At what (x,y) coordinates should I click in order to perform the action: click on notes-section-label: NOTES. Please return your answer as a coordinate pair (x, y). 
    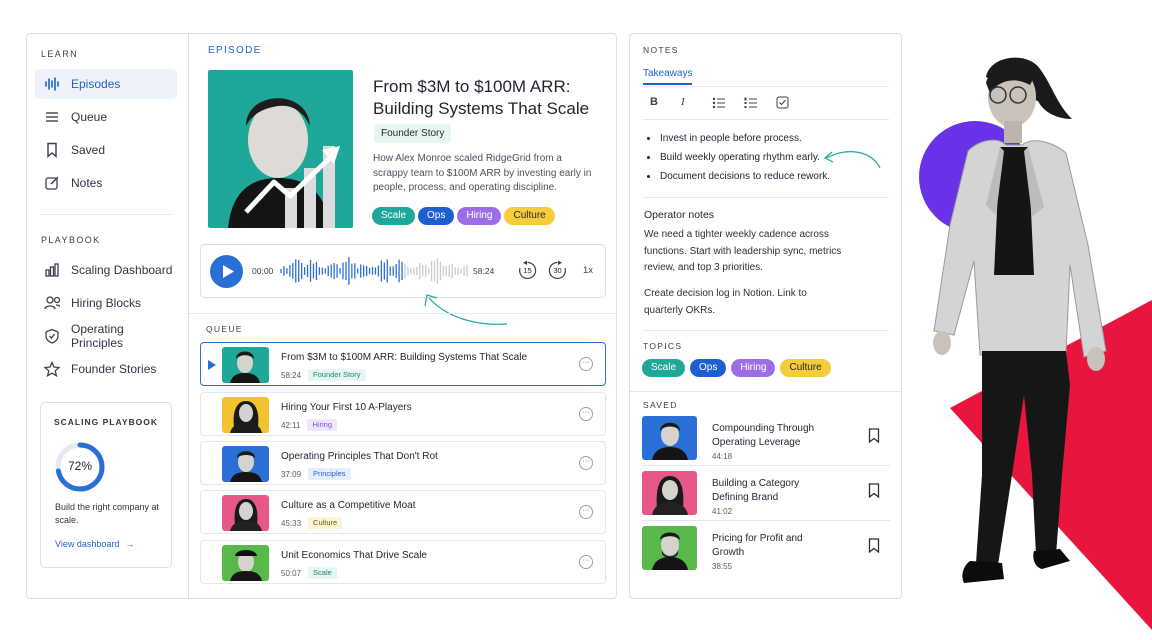
    Looking at the image, I should click on (661, 50).